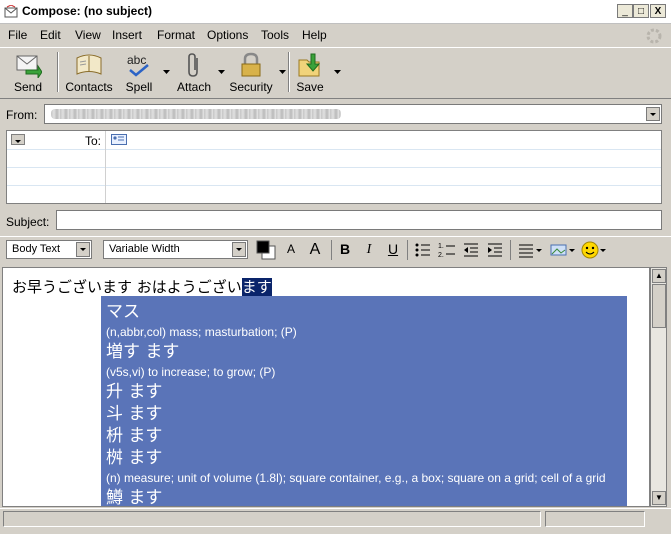 This screenshot has width=671, height=534. Describe the element at coordinates (49, 249) in the screenshot. I see `paragraph-style-select: Body Text` at that location.